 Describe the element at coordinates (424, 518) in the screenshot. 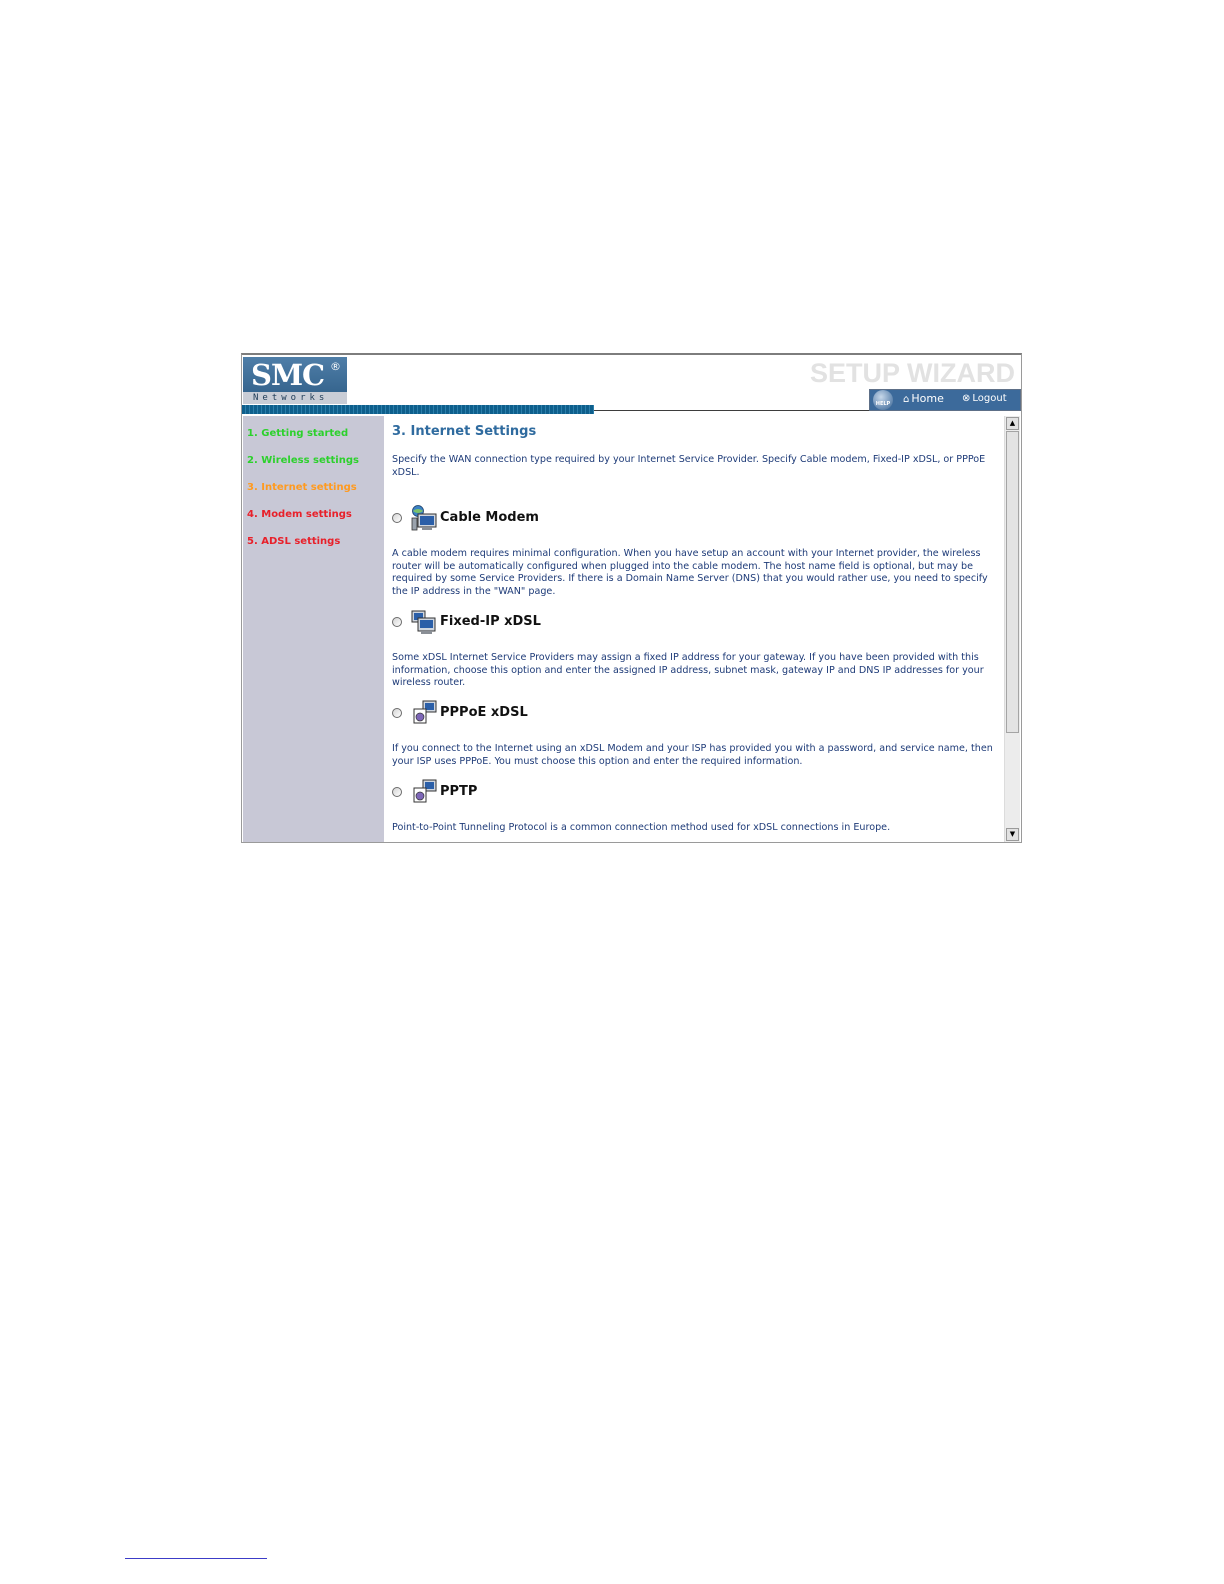

I see `cable-modem-icon` at that location.